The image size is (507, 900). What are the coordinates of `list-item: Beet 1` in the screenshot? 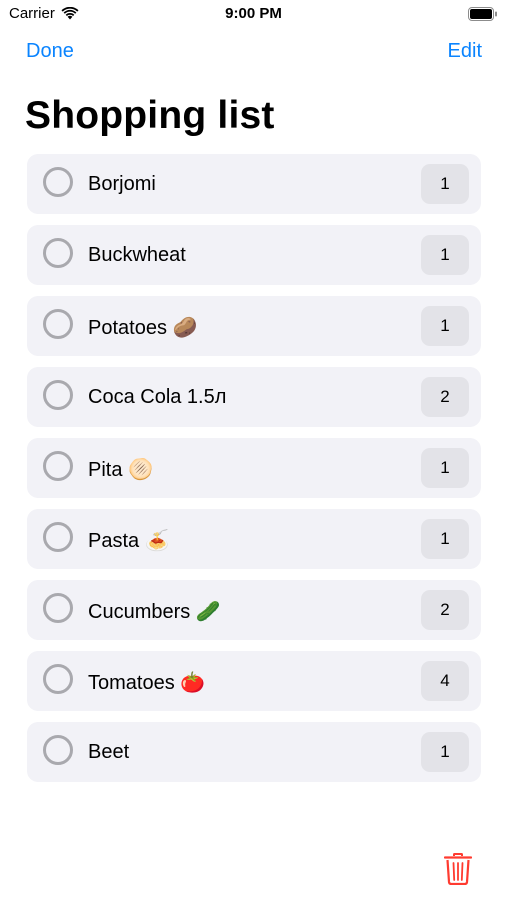 It's located at (254, 752).